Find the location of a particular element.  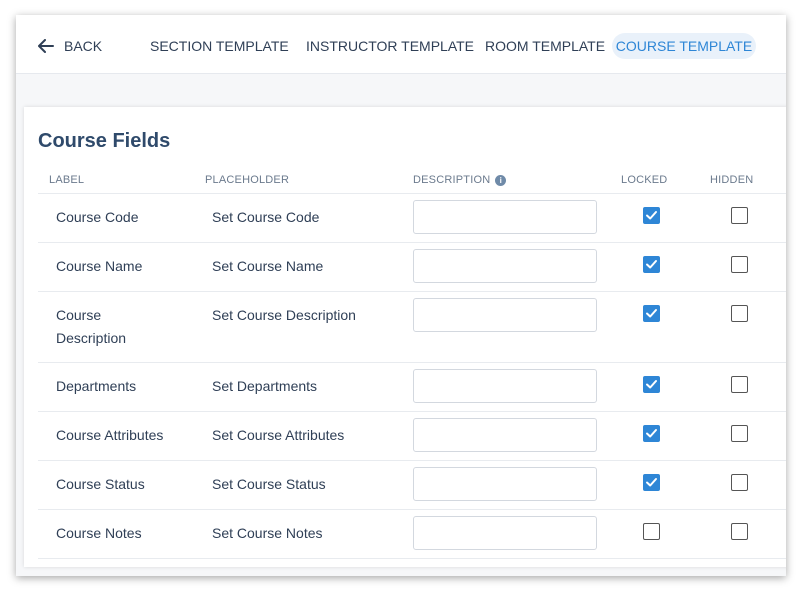

back-button: BACK is located at coordinates (70, 46).